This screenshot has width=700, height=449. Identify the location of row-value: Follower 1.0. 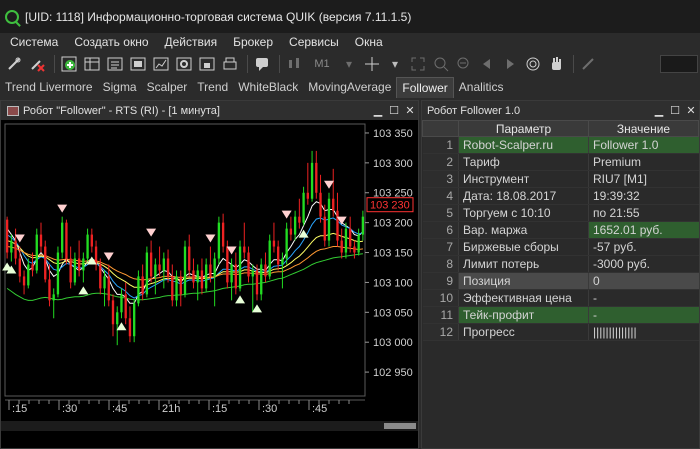
(643, 145).